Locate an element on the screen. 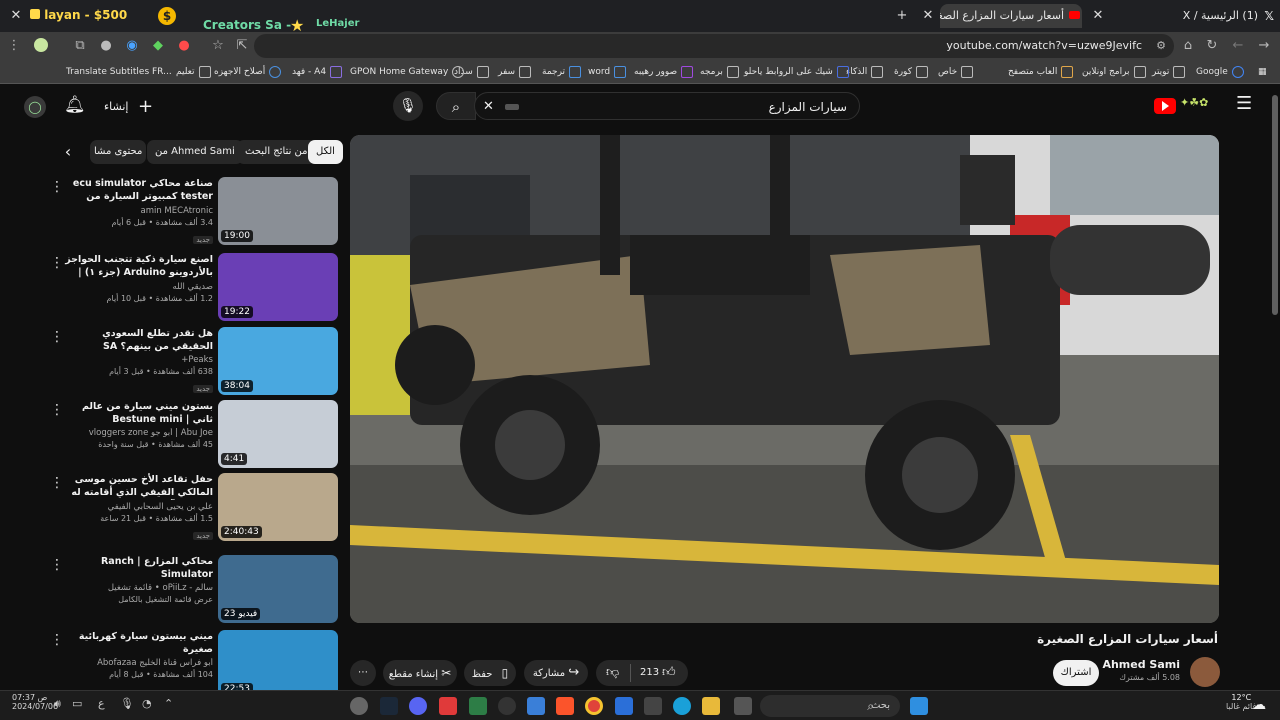 This screenshot has width=1280, height=720. clock: 07:37 ص 2024/07/06 is located at coordinates (35, 702).